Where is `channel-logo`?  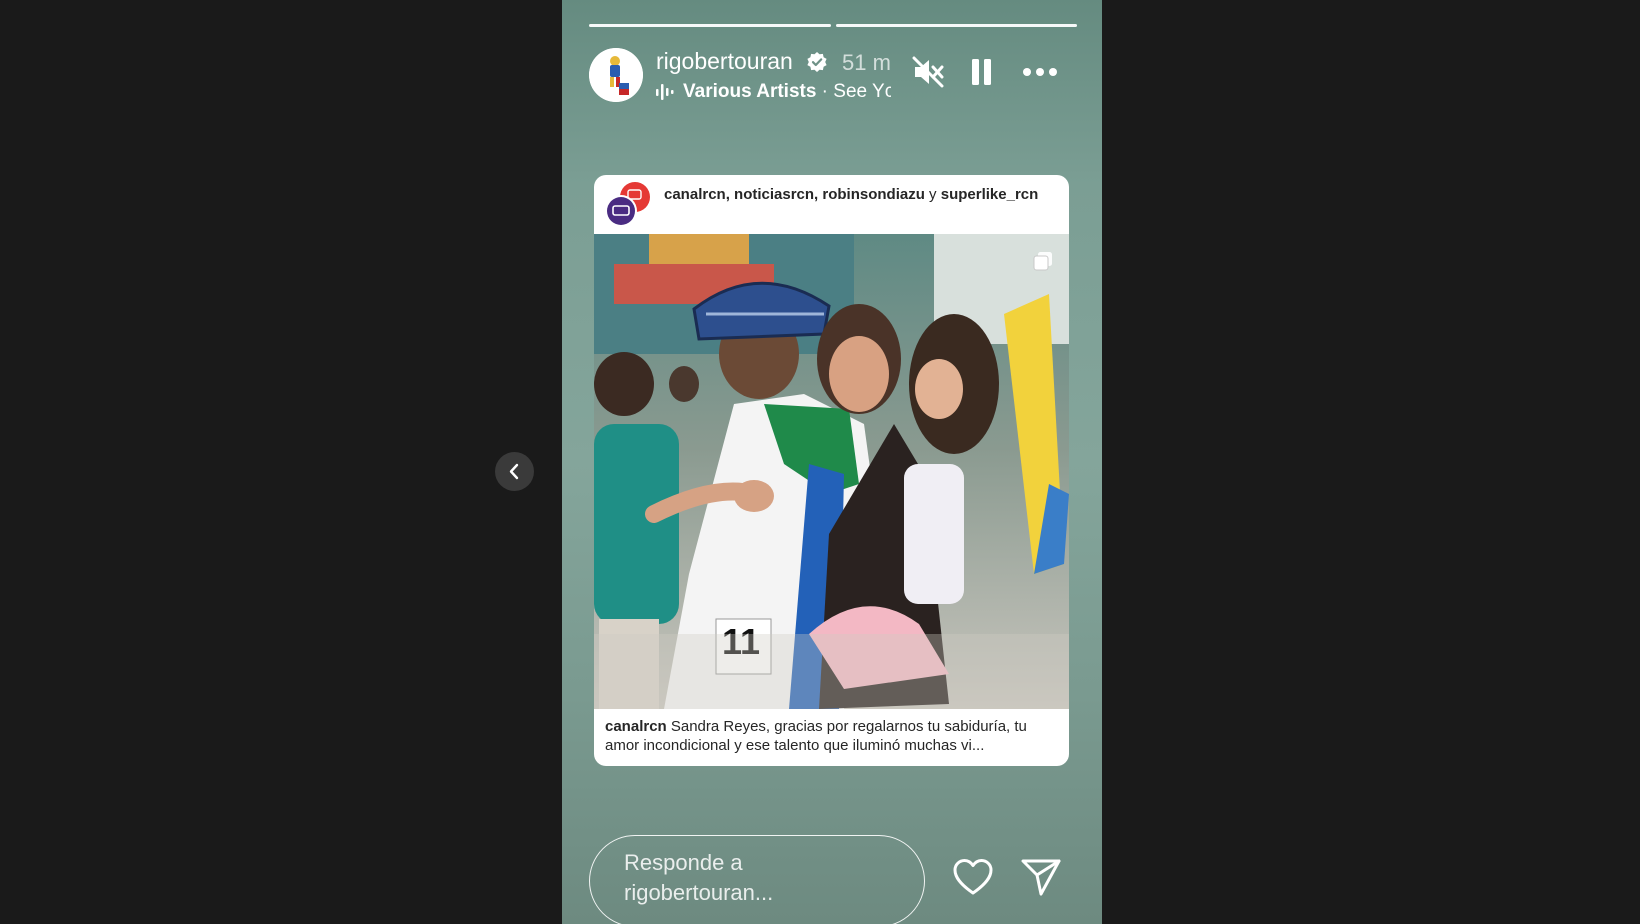 channel-logo is located at coordinates (627, 204).